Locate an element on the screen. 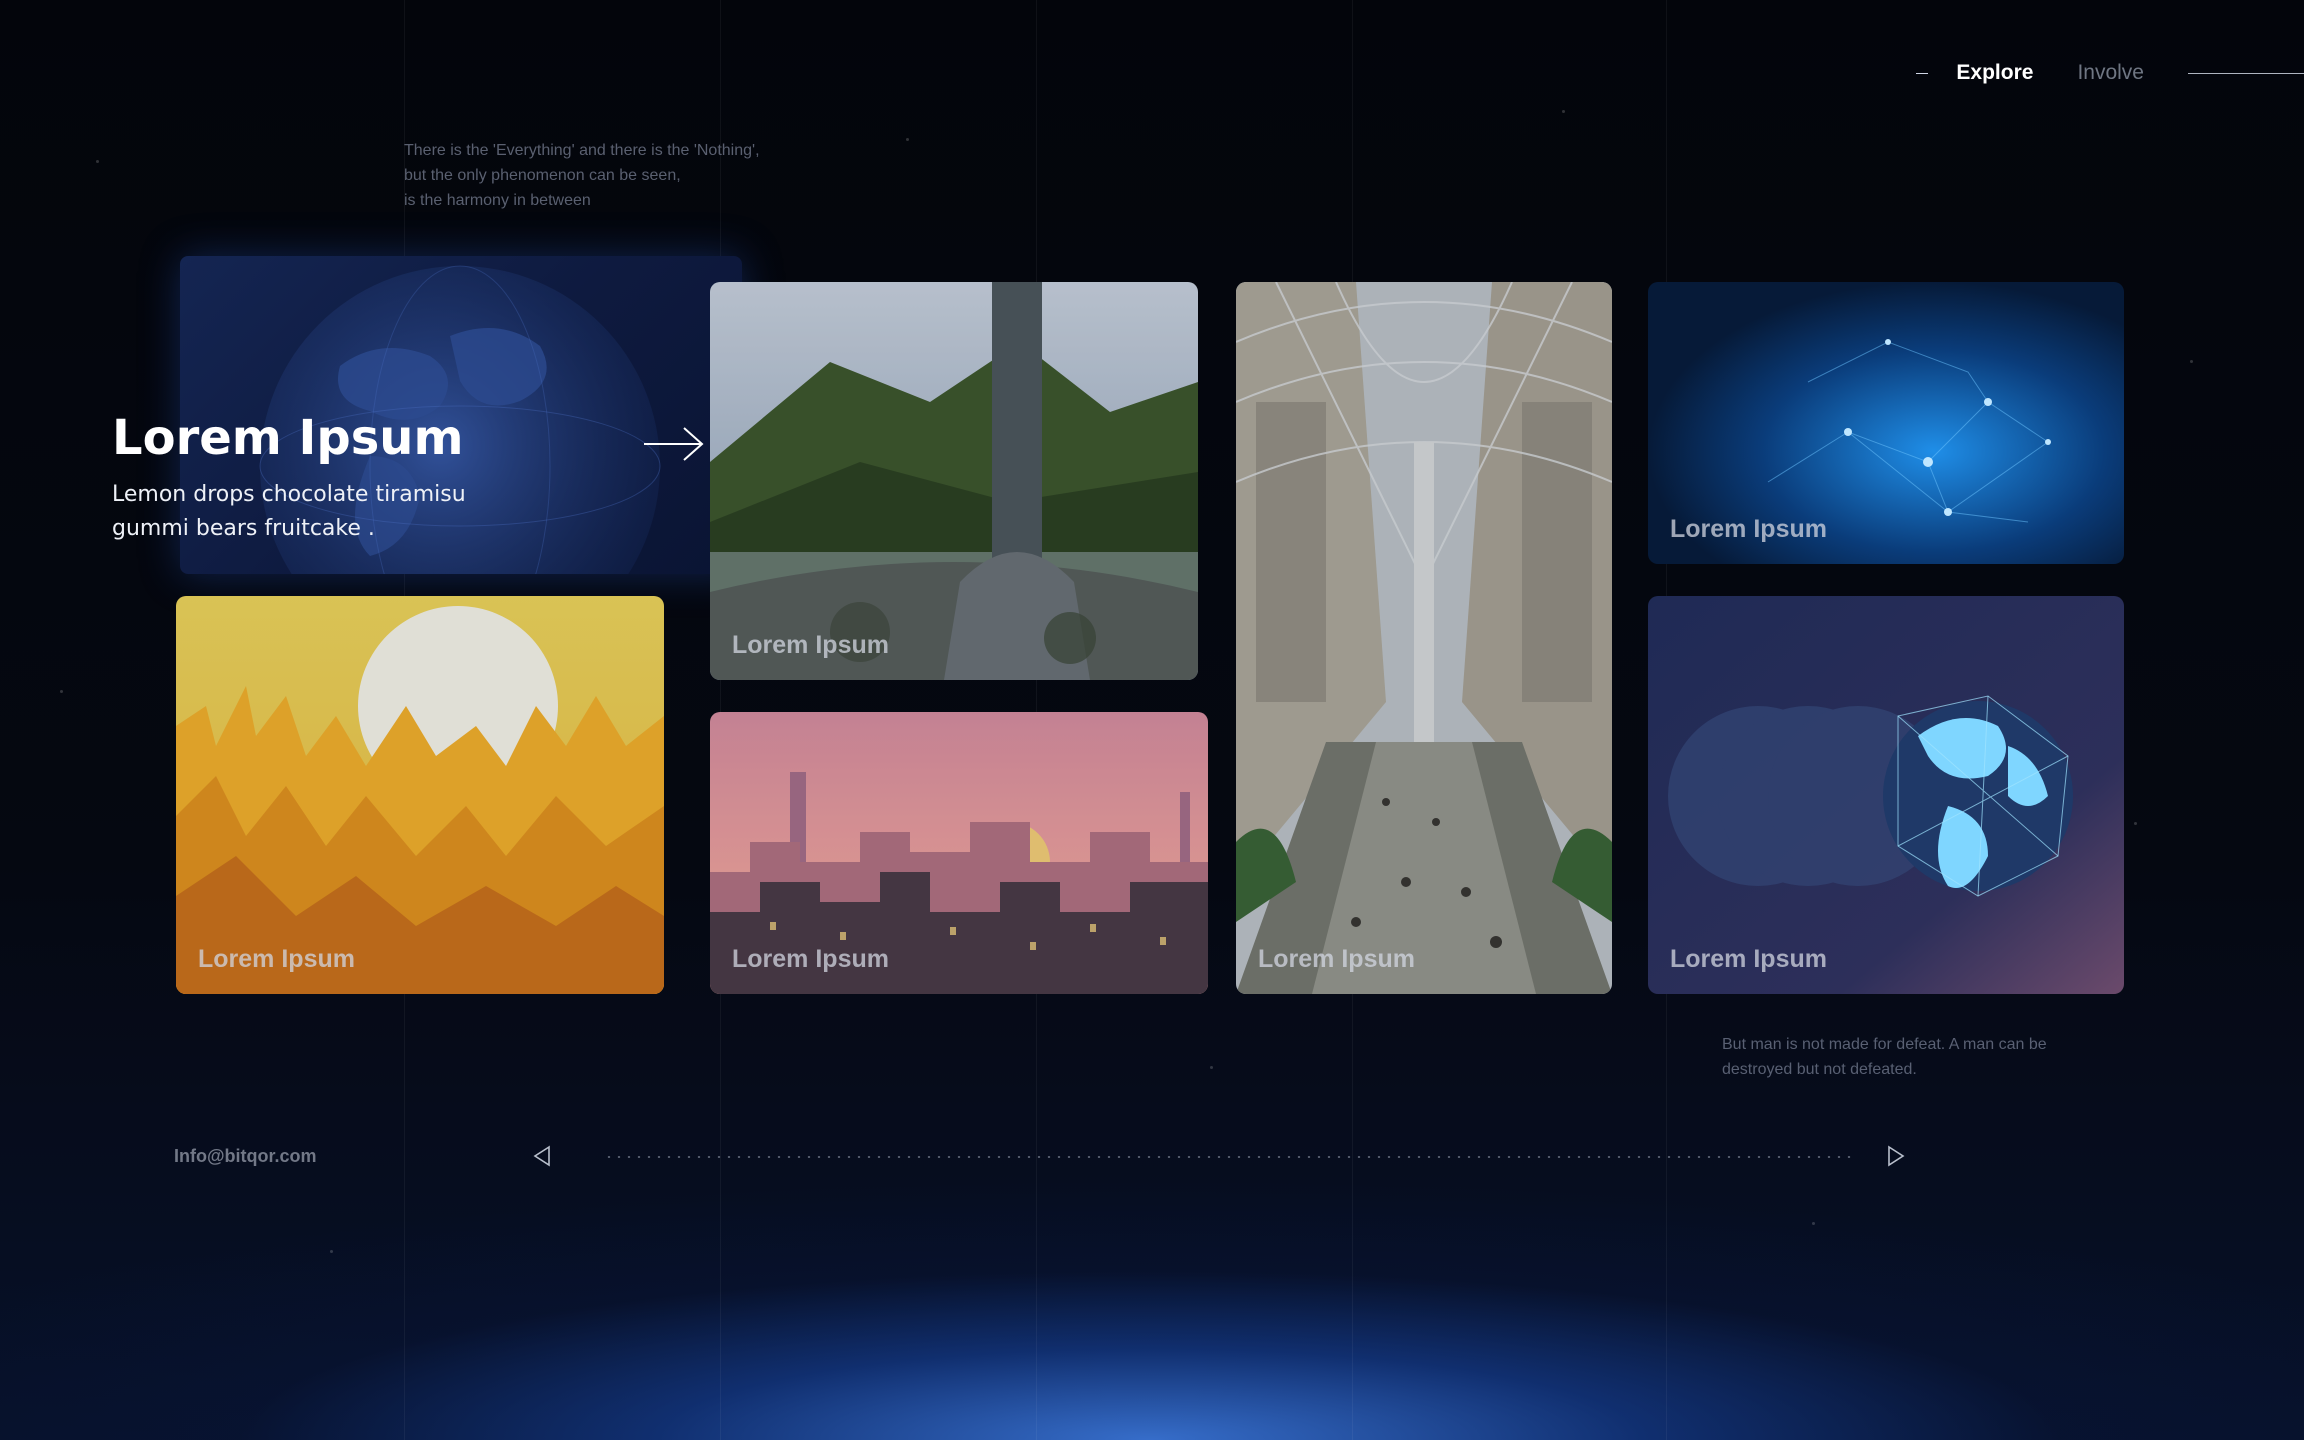 This screenshot has height=1440, width=2304. card-tower: Lorem Ipsum is located at coordinates (954, 481).